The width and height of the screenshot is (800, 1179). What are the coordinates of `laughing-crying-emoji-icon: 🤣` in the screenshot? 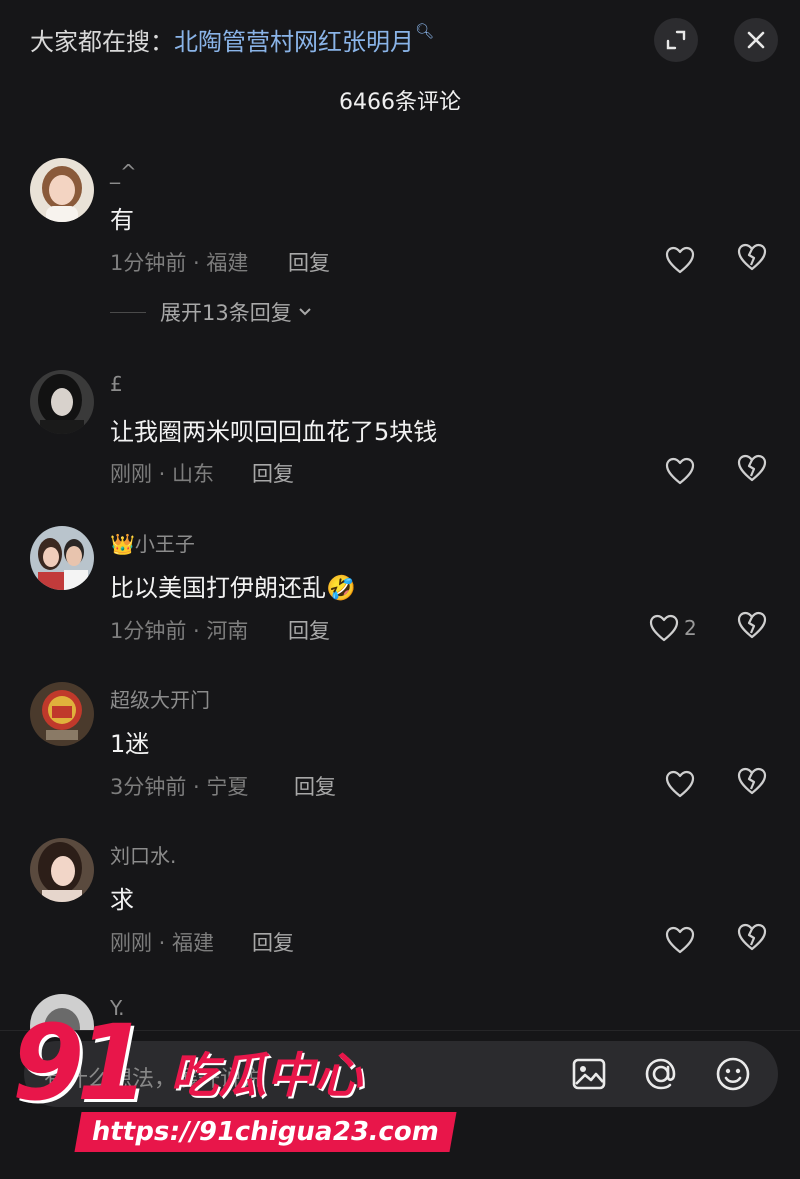 It's located at (341, 588).